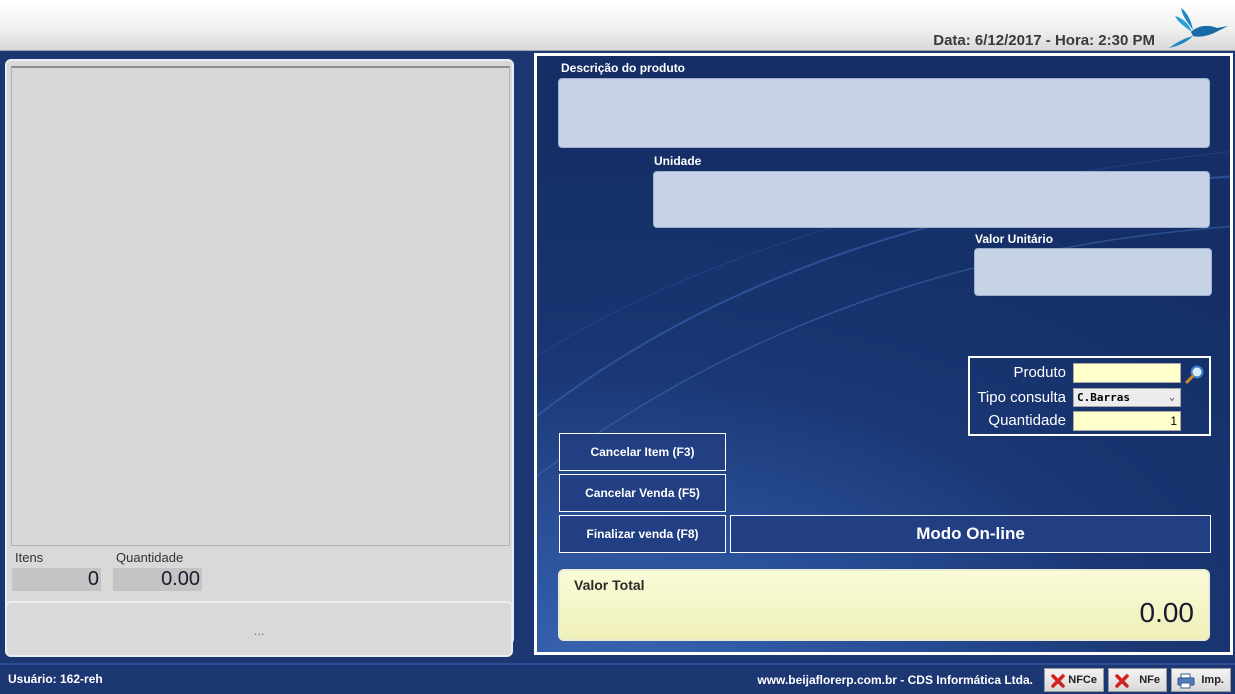 This screenshot has width=1235, height=694. What do you see at coordinates (29, 557) in the screenshot?
I see `items-count-label: Itens` at bounding box center [29, 557].